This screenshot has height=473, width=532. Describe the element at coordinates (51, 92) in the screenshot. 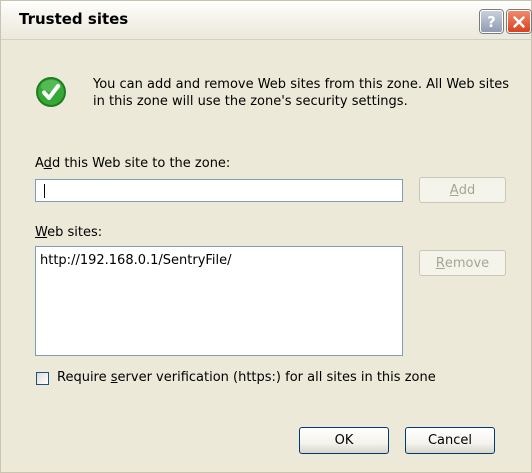

I see `green-checkmark-icon` at that location.